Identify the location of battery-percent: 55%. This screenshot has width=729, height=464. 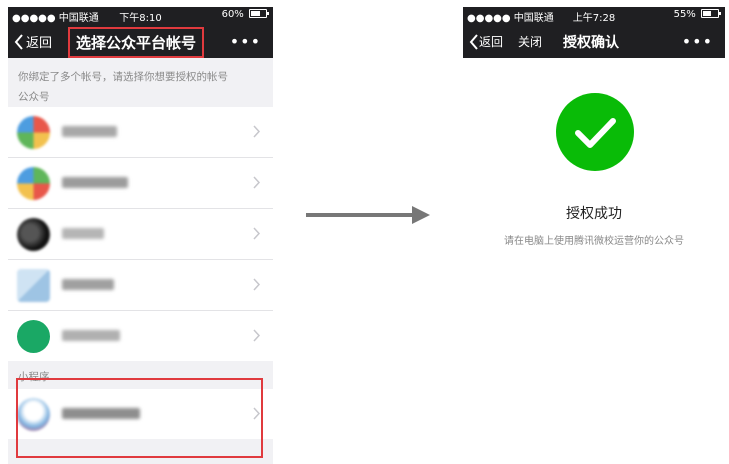
(684, 14).